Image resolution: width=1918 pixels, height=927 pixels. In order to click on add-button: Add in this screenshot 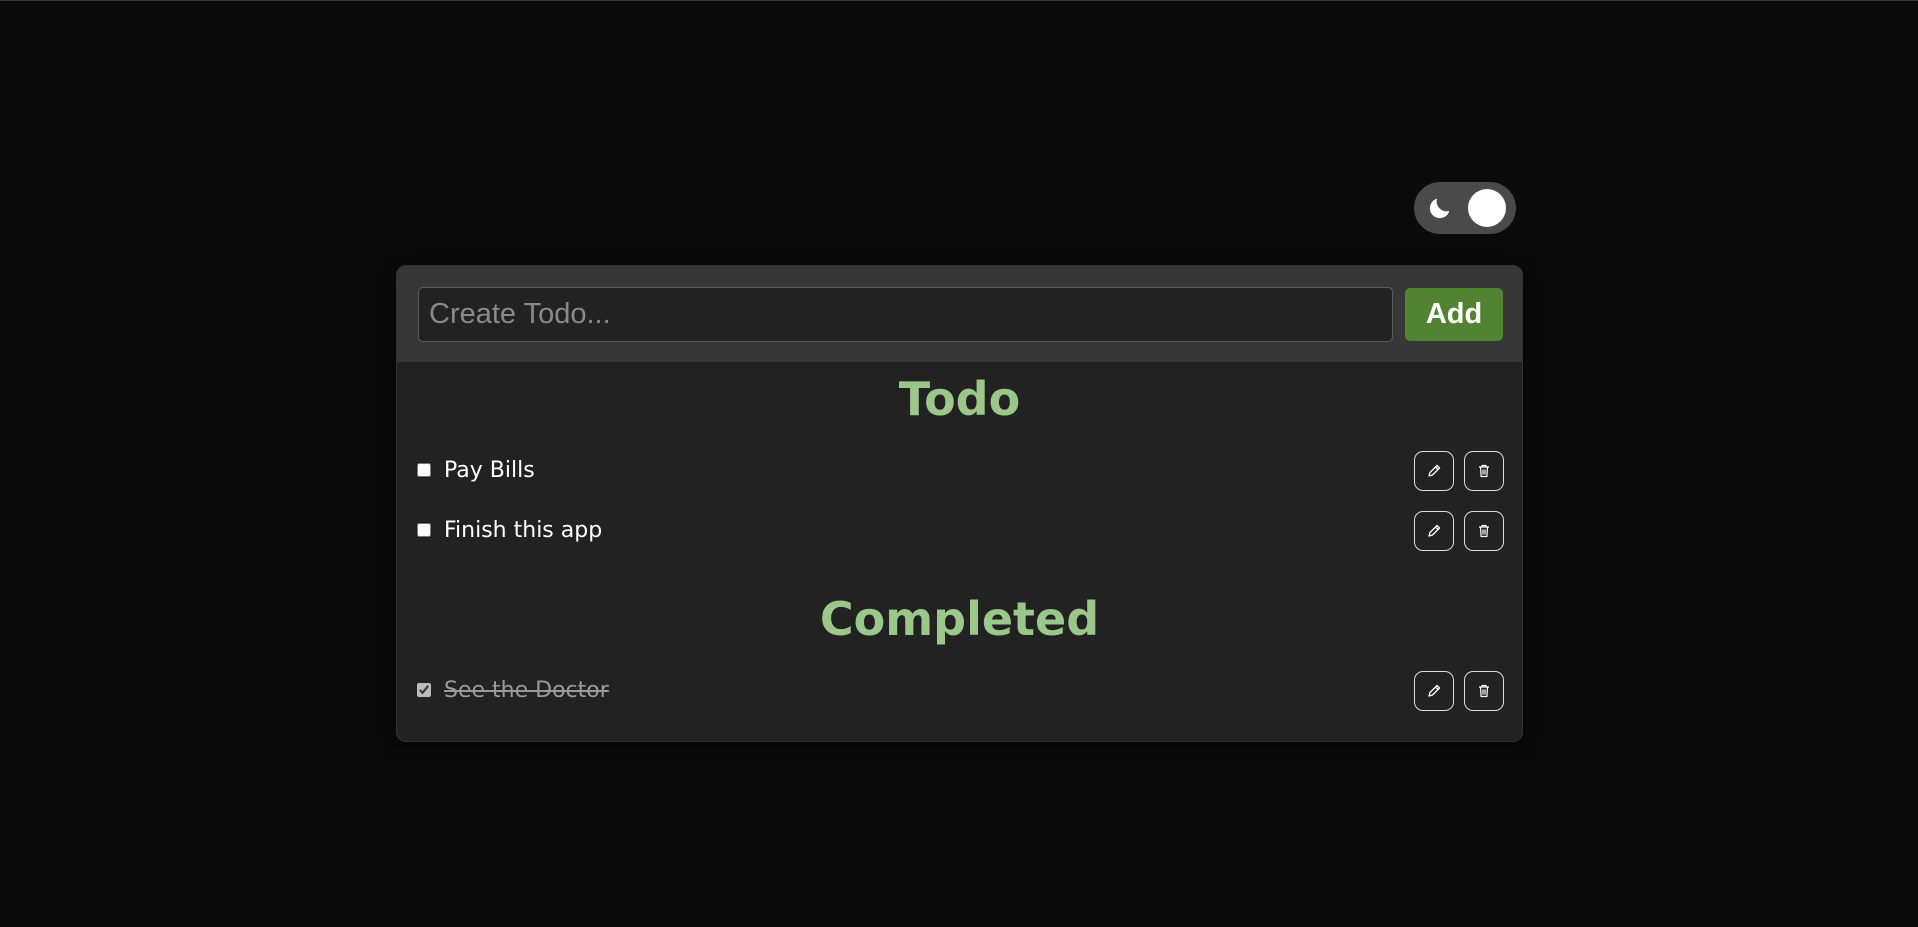, I will do `click(1454, 314)`.